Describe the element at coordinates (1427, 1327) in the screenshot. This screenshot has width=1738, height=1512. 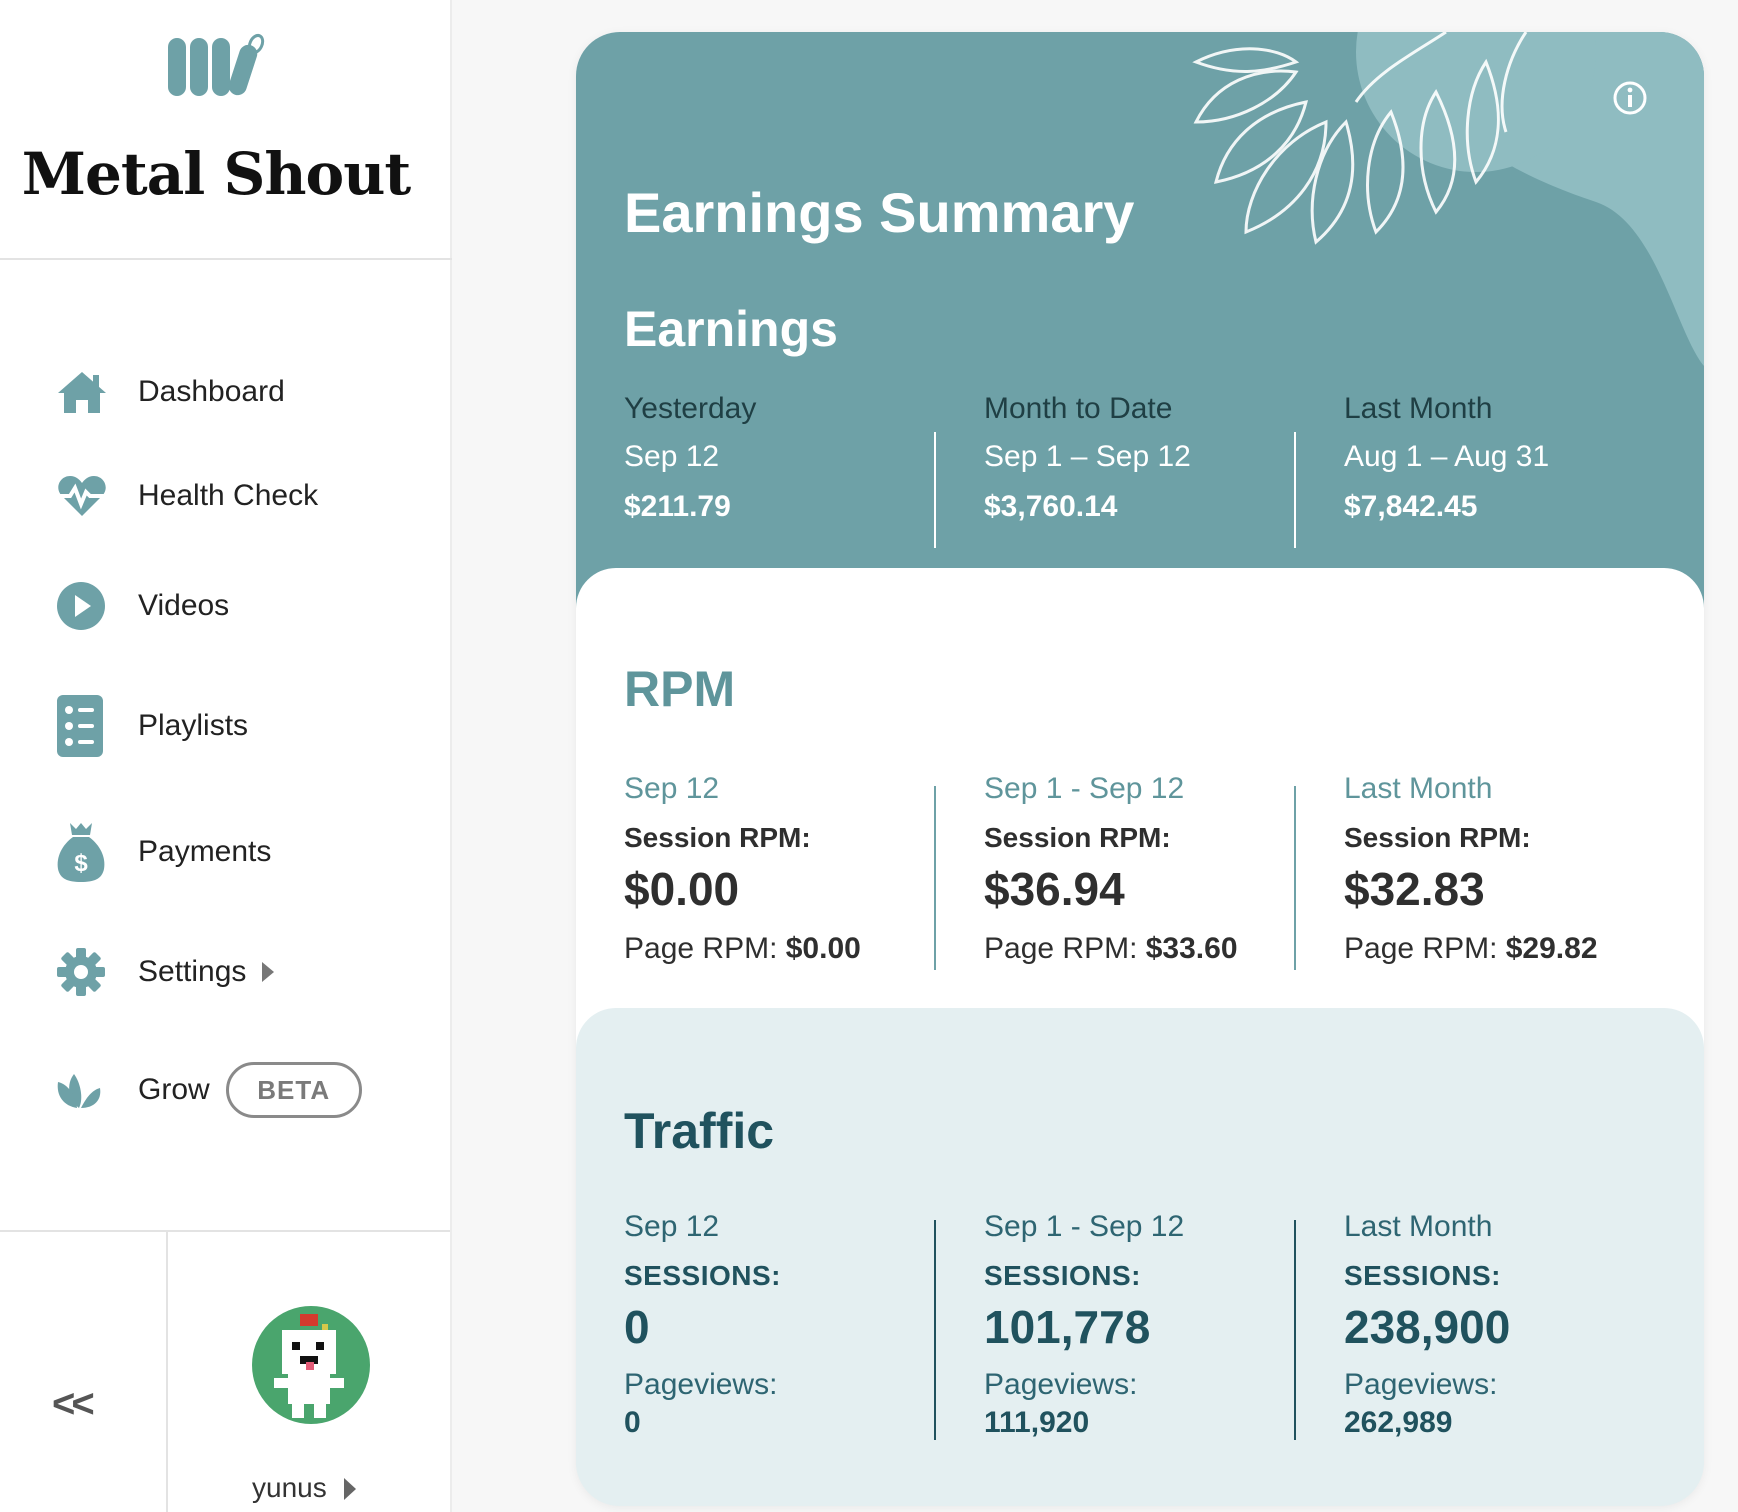
I see `sessions-value: 238,900` at that location.